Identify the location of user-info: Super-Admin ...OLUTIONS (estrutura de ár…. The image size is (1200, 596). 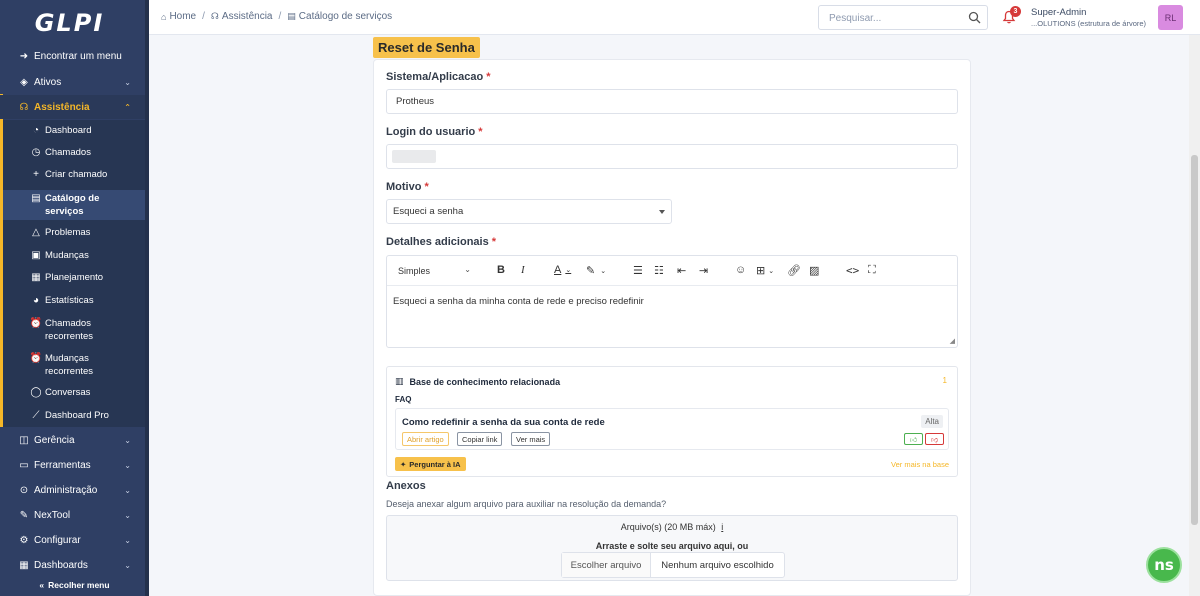
(1088, 18).